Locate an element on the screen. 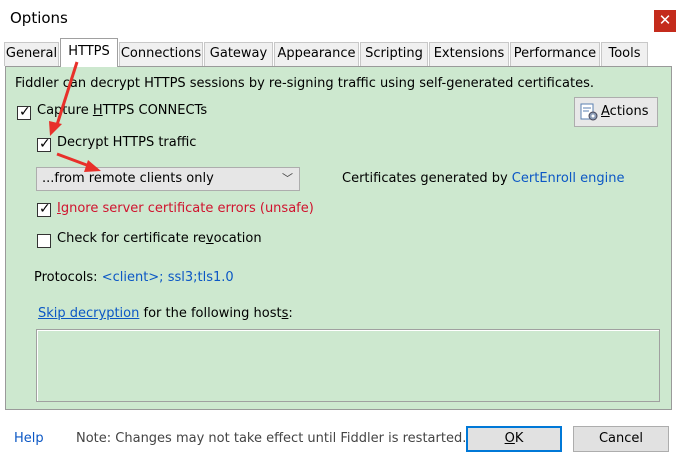 Image resolution: width=678 pixels, height=460 pixels. protocols-row: Protocols: <client>; ssl3;tls1.0 is located at coordinates (134, 277).